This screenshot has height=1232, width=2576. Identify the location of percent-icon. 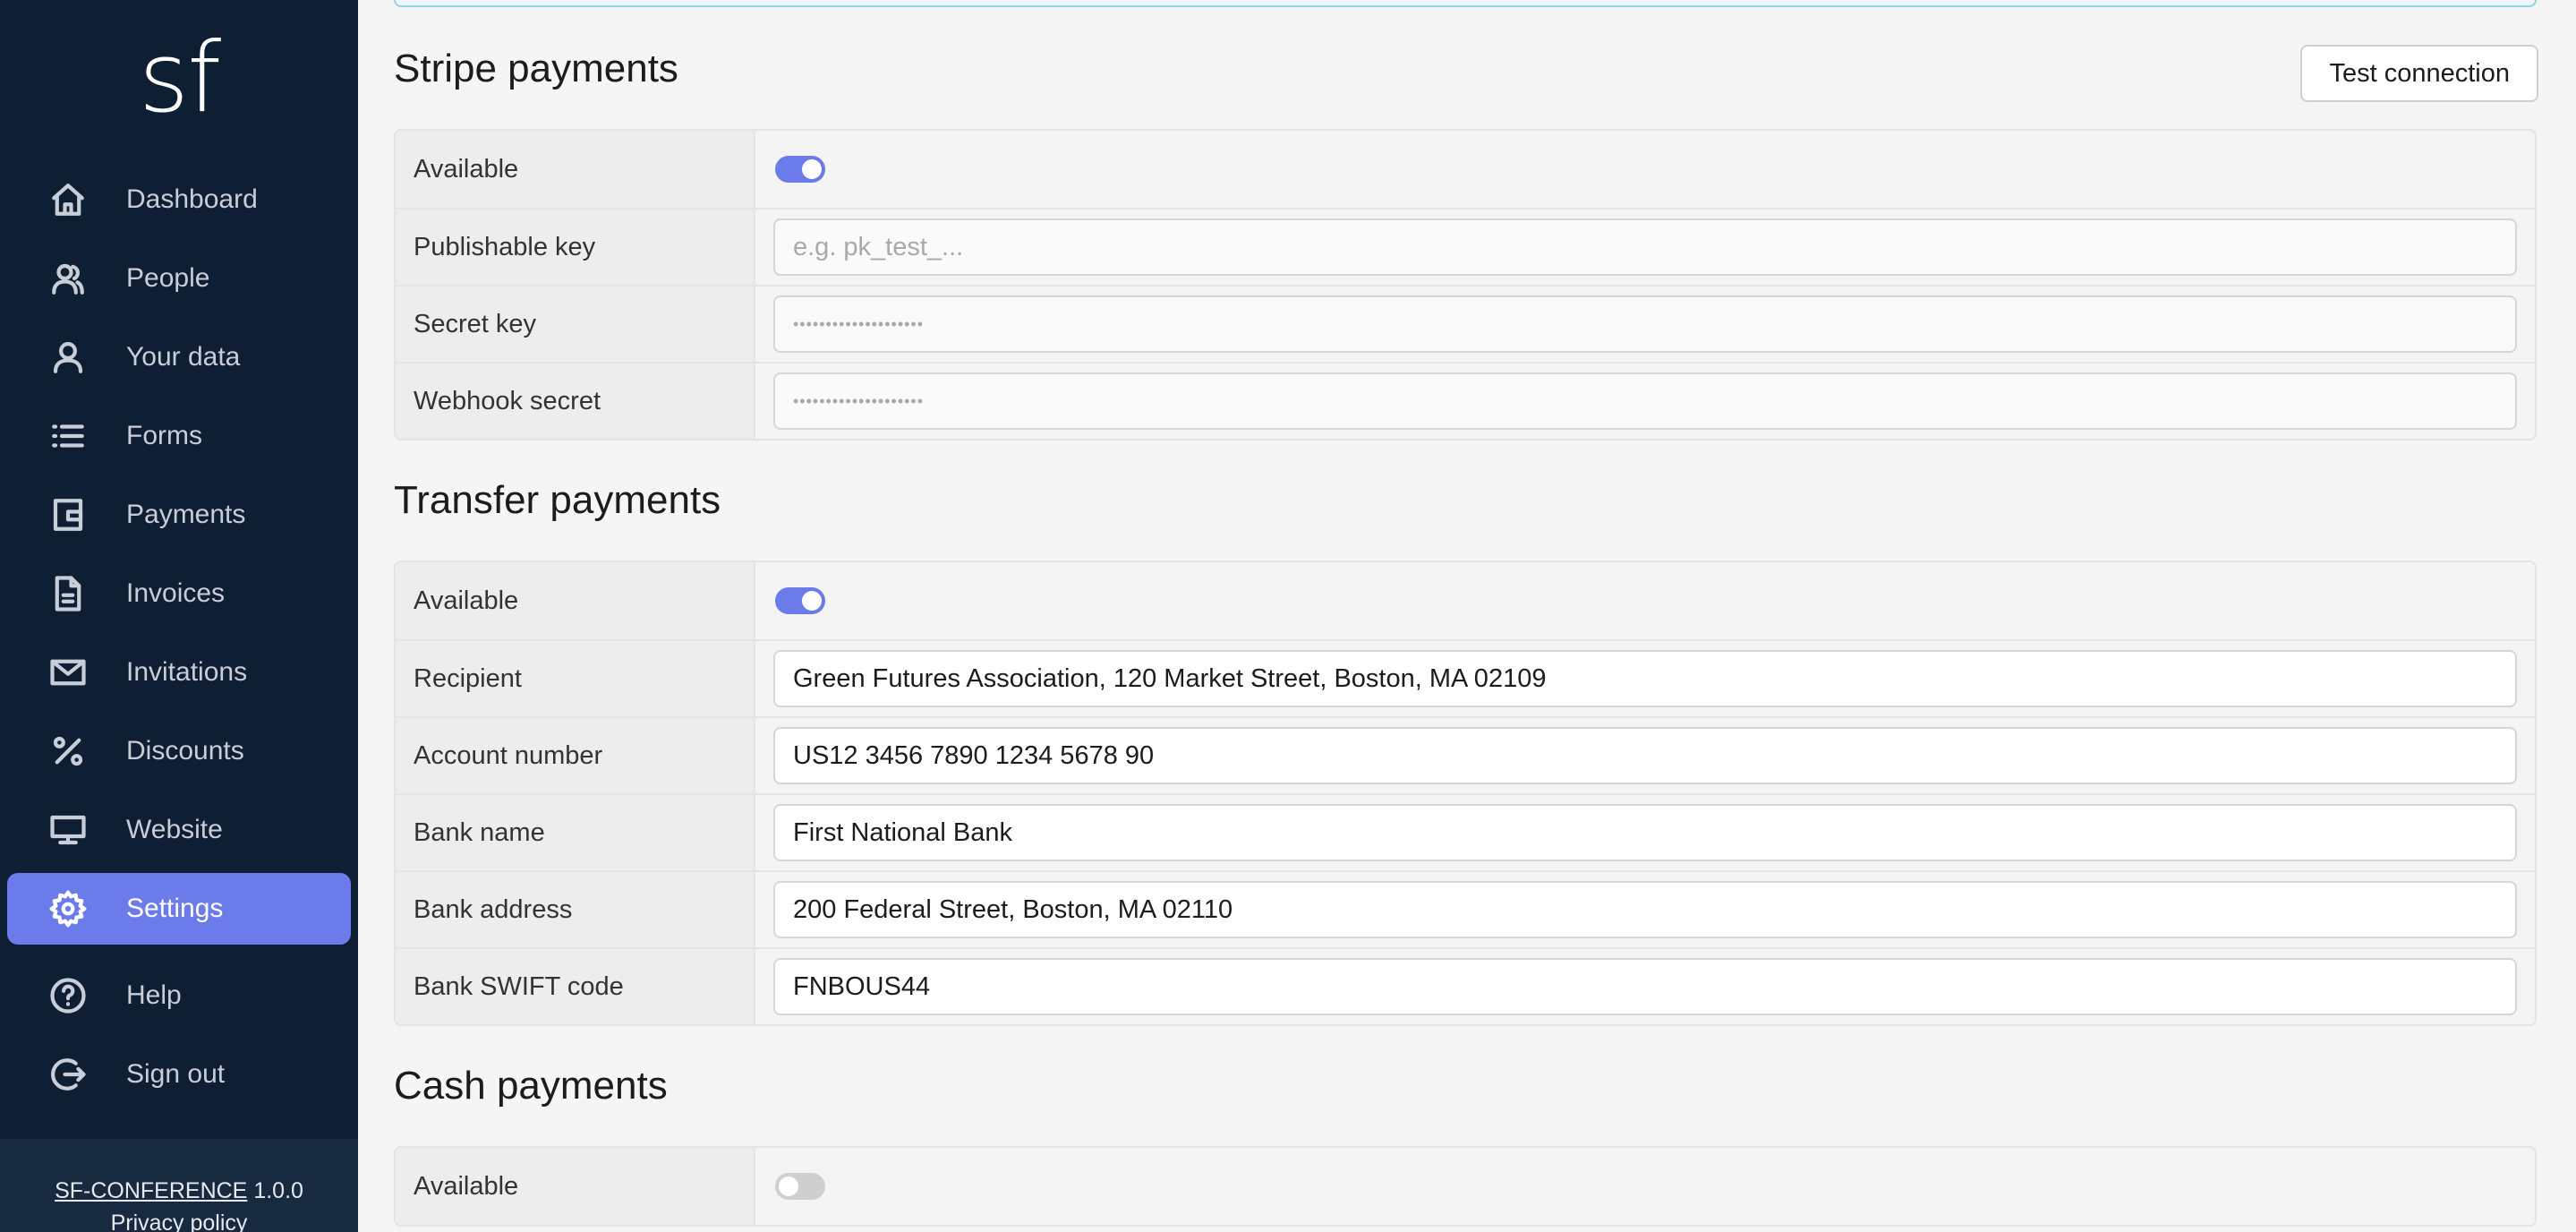
(68, 751).